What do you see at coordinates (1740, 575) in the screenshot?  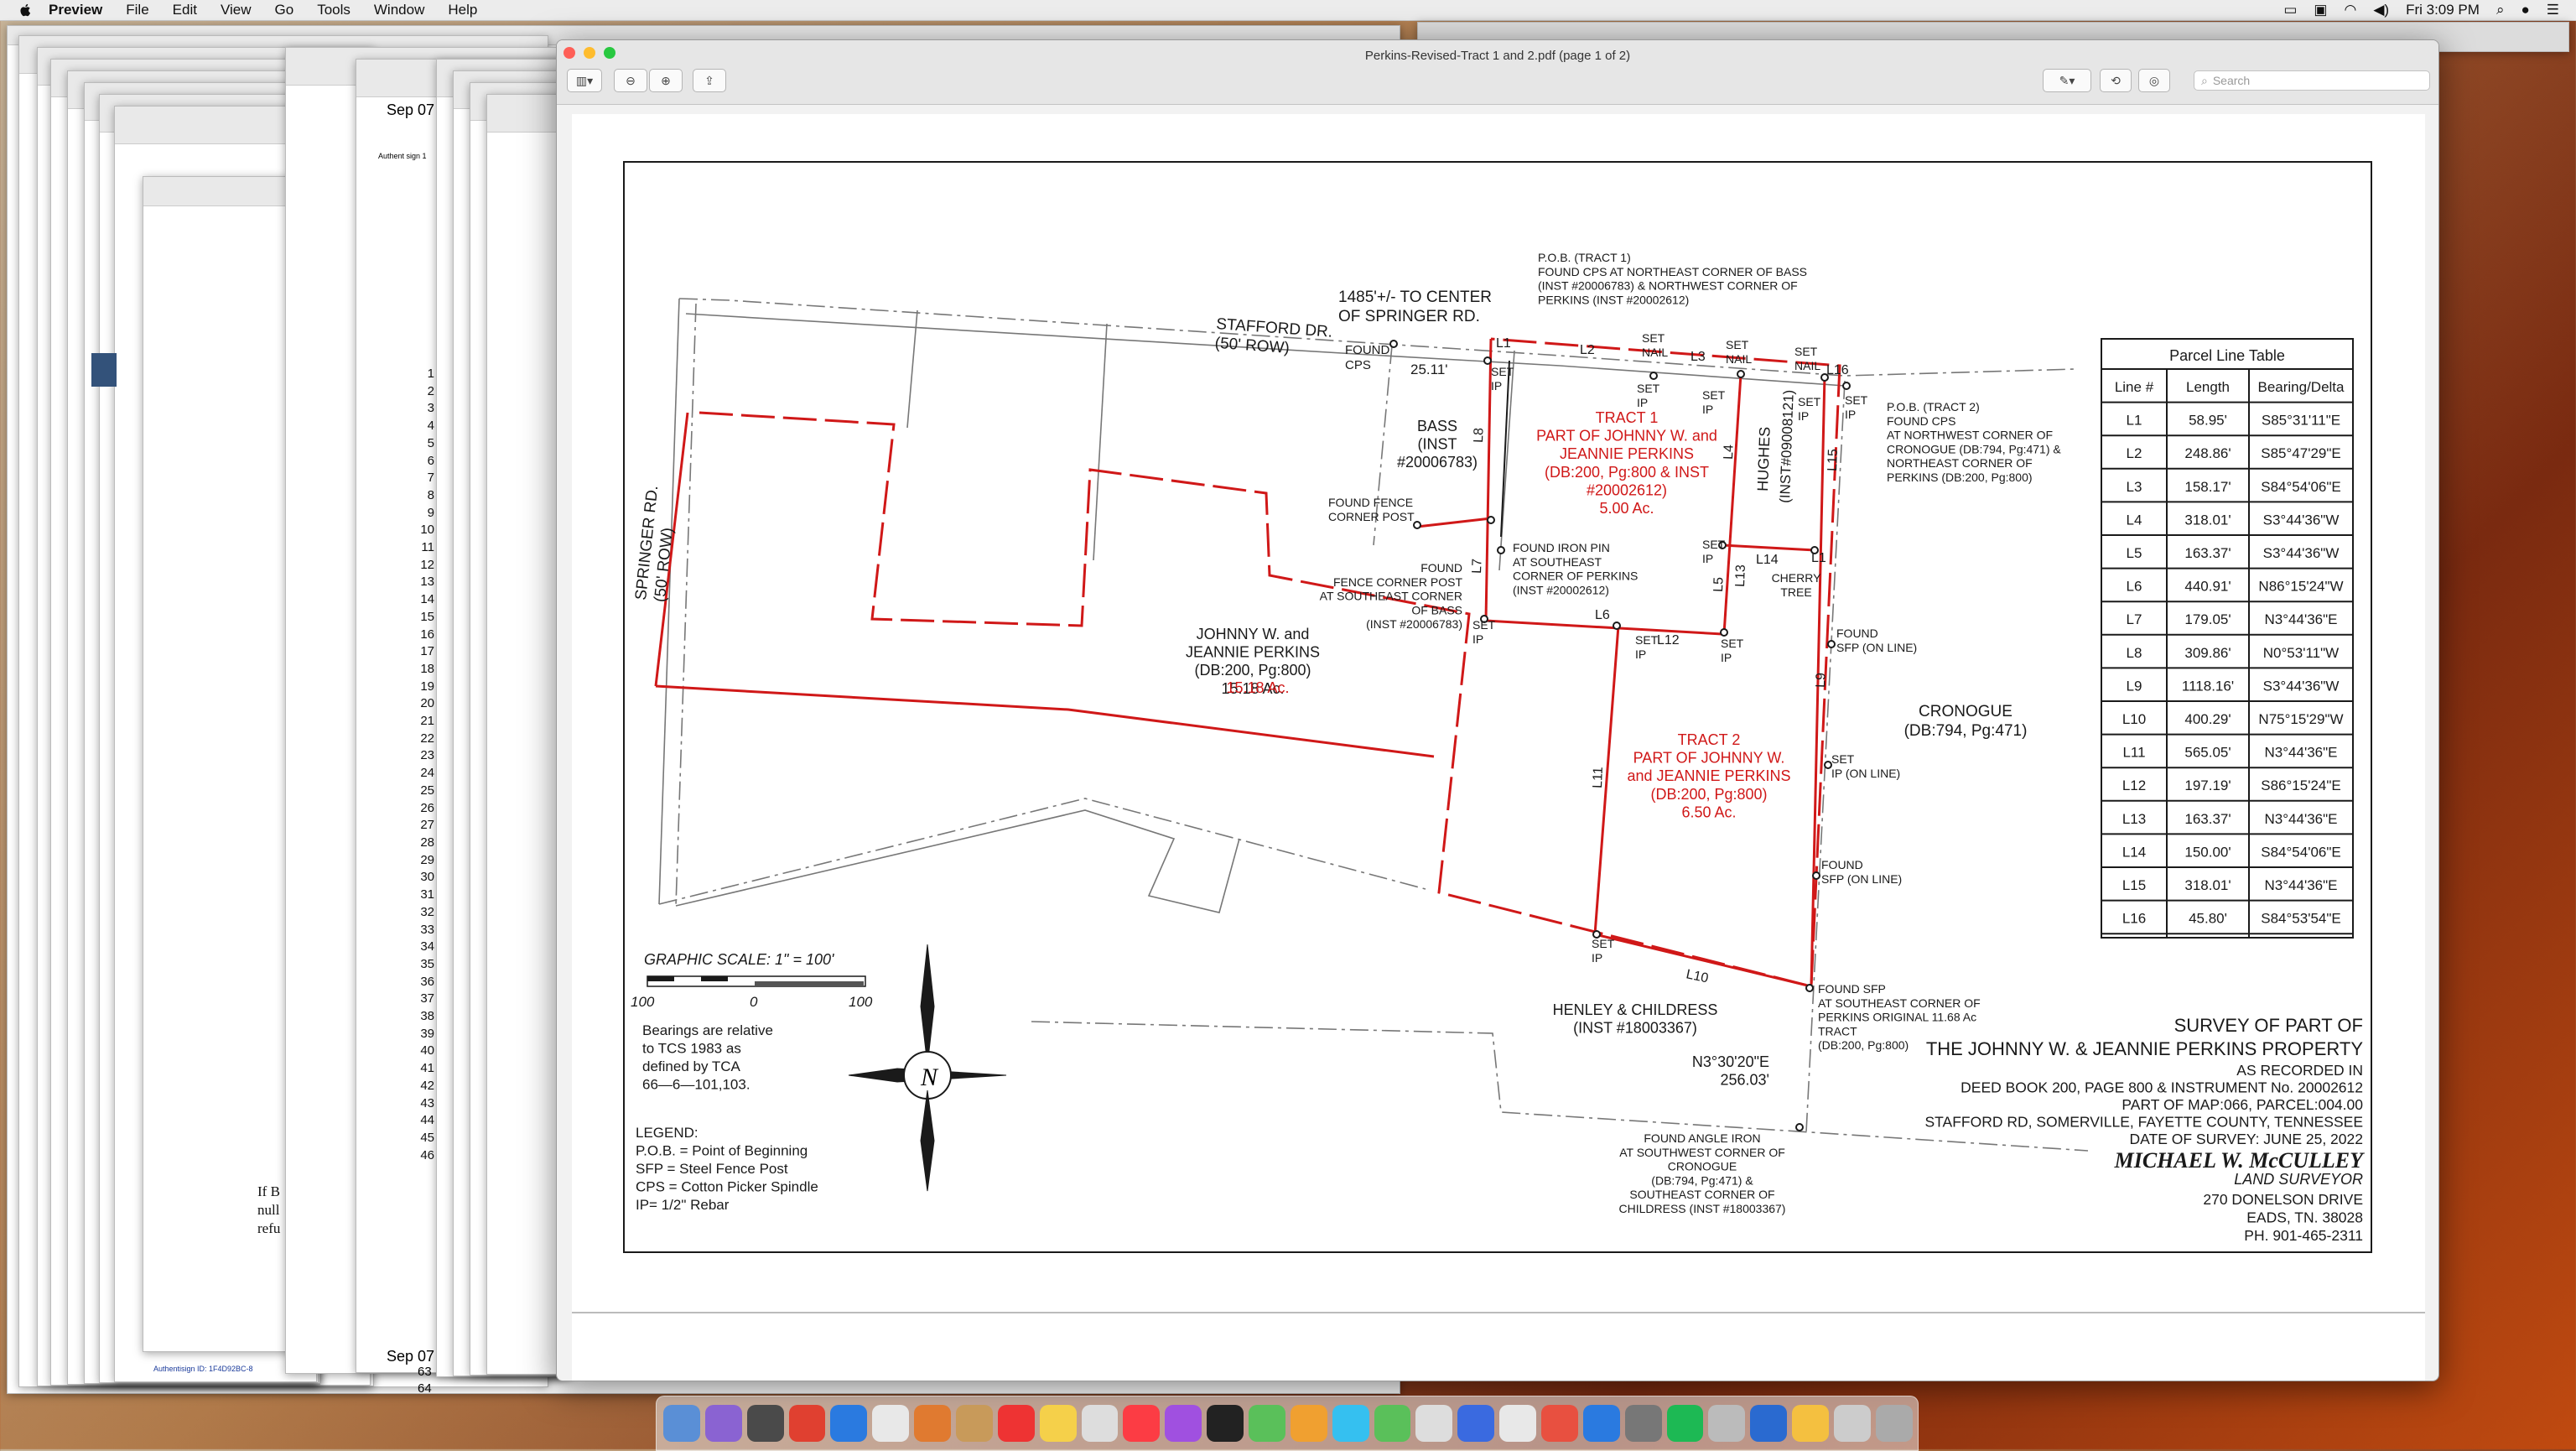 I see `line-label-l13: L13` at bounding box center [1740, 575].